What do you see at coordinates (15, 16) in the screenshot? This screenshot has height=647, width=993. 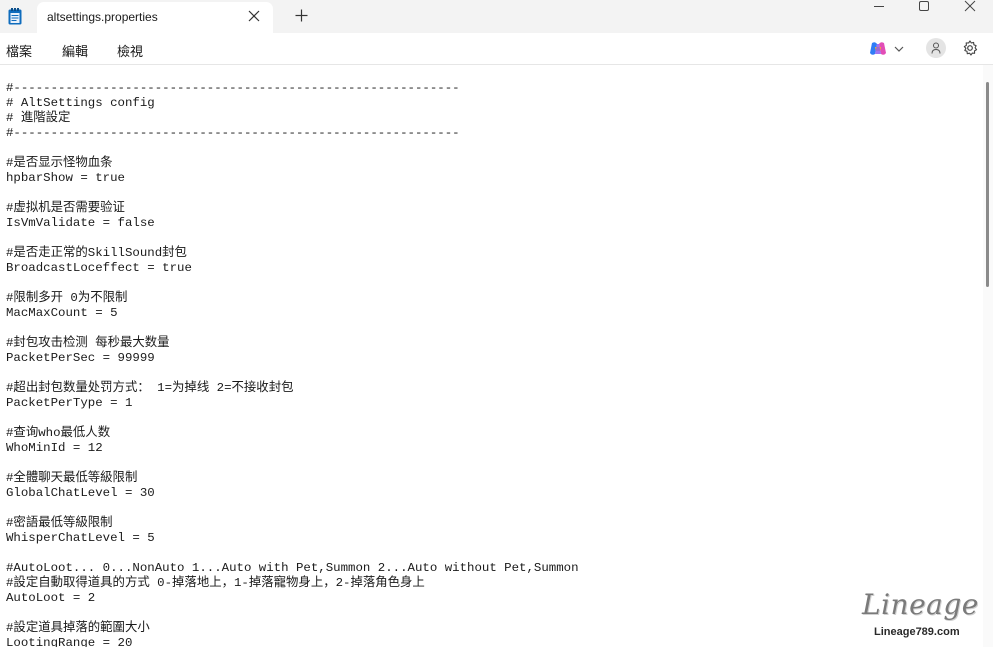 I see `notepad-icon` at bounding box center [15, 16].